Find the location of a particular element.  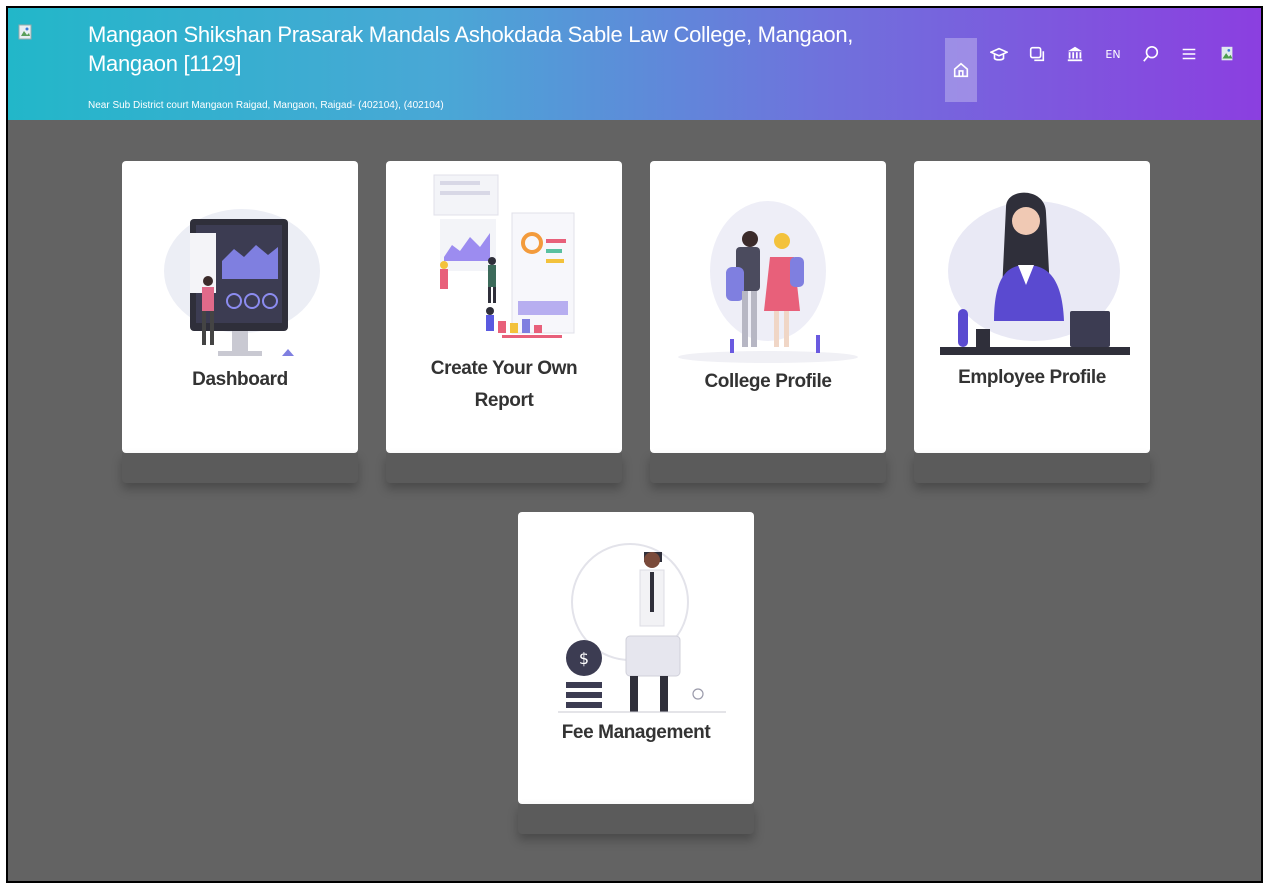

tile-fee-management: $ Fee Management is located at coordinates (636, 658).